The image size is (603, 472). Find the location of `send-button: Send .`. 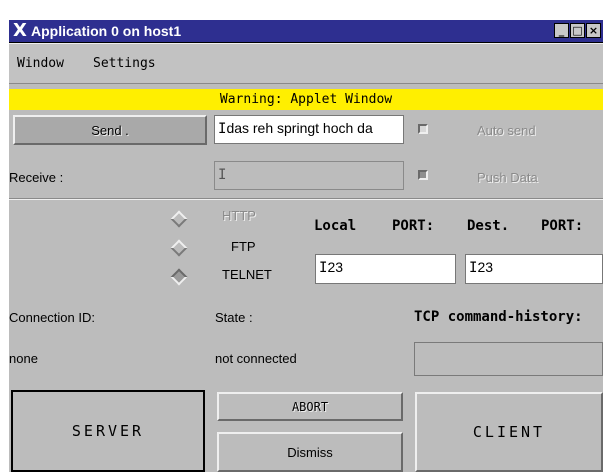

send-button: Send . is located at coordinates (110, 130).